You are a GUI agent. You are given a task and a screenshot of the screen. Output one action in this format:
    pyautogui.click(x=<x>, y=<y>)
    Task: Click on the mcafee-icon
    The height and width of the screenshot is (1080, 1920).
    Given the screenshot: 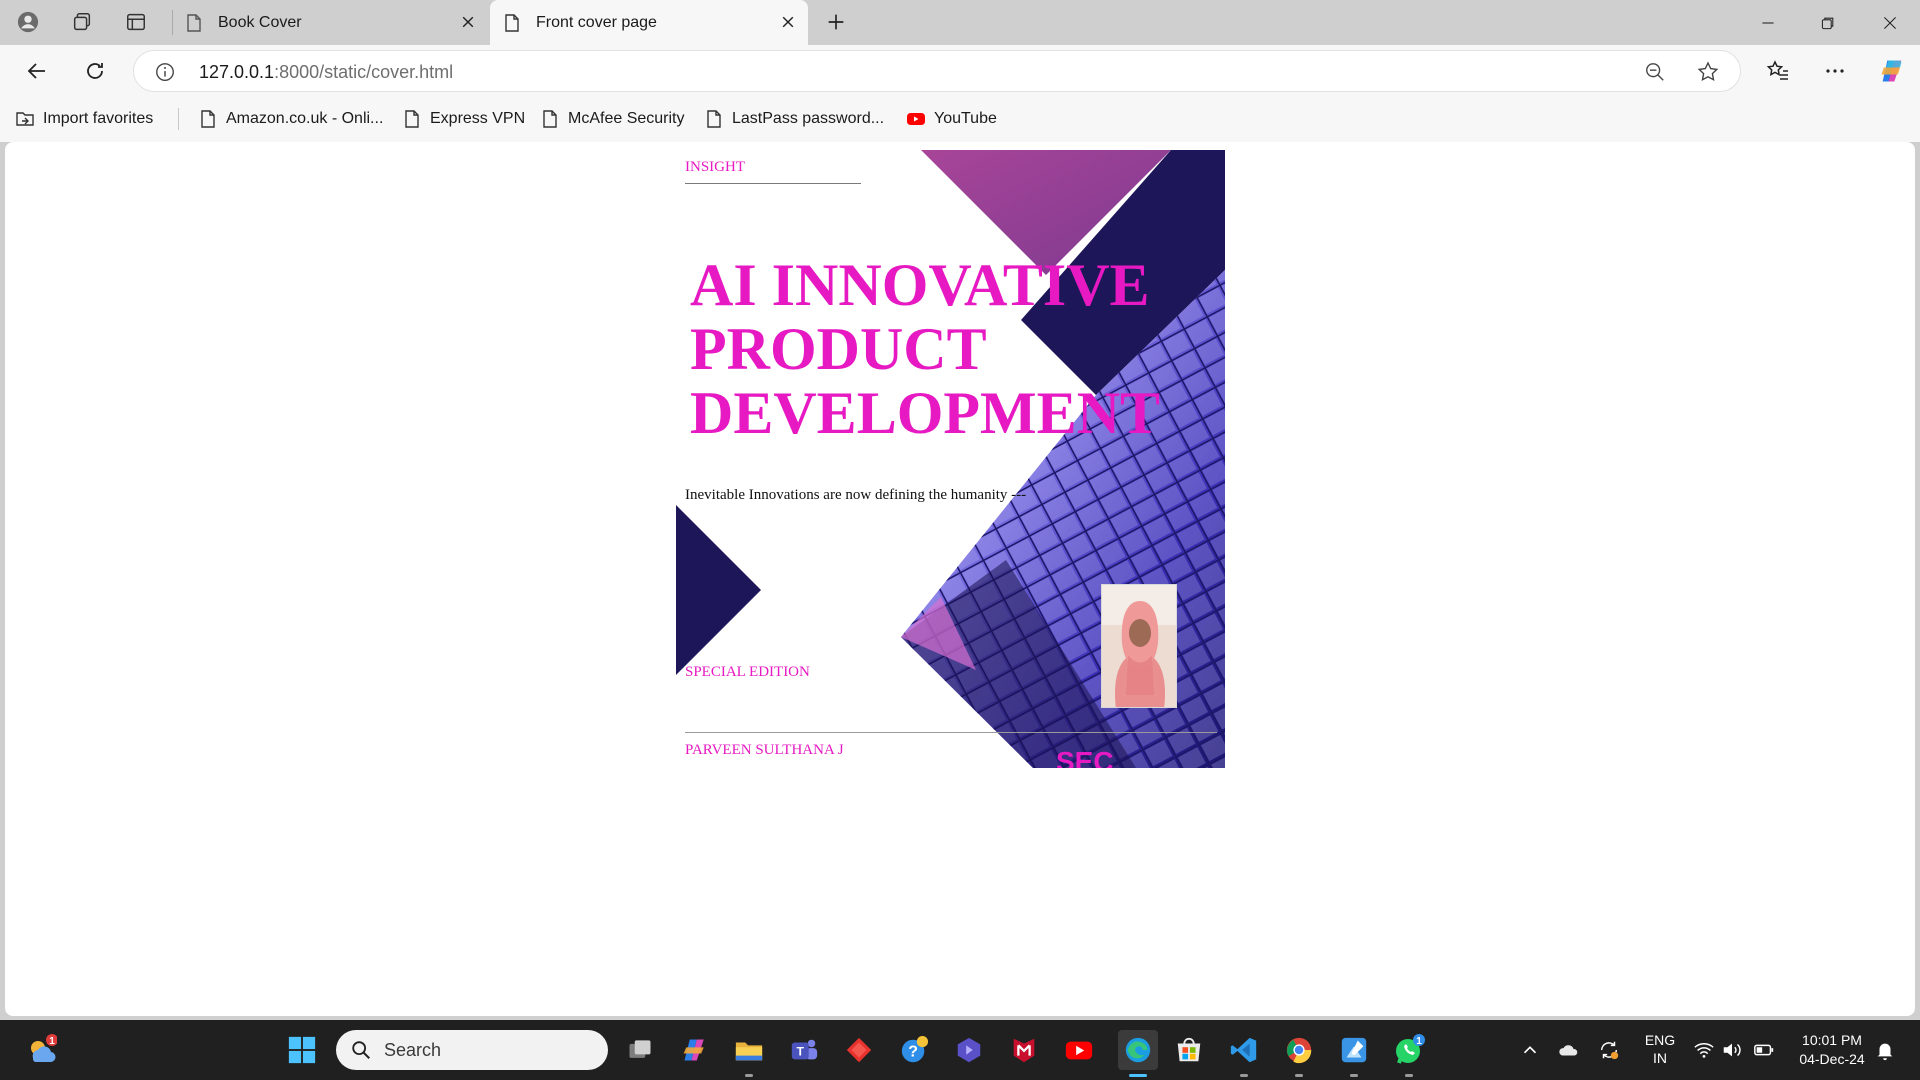 What is the action you would take?
    pyautogui.click(x=1024, y=1050)
    